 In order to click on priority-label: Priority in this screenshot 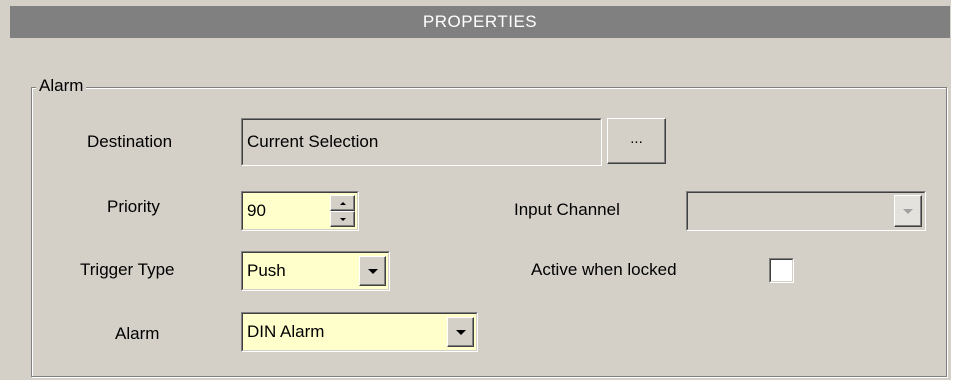, I will do `click(133, 206)`.